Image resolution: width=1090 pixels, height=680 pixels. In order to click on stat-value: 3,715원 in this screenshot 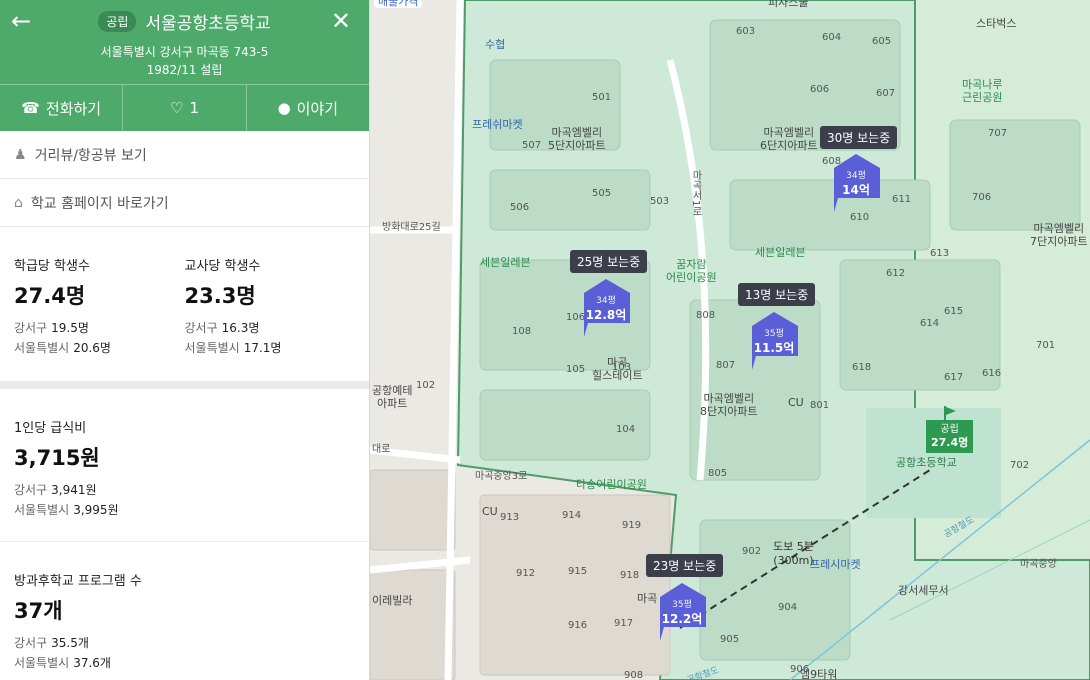, I will do `click(57, 458)`.